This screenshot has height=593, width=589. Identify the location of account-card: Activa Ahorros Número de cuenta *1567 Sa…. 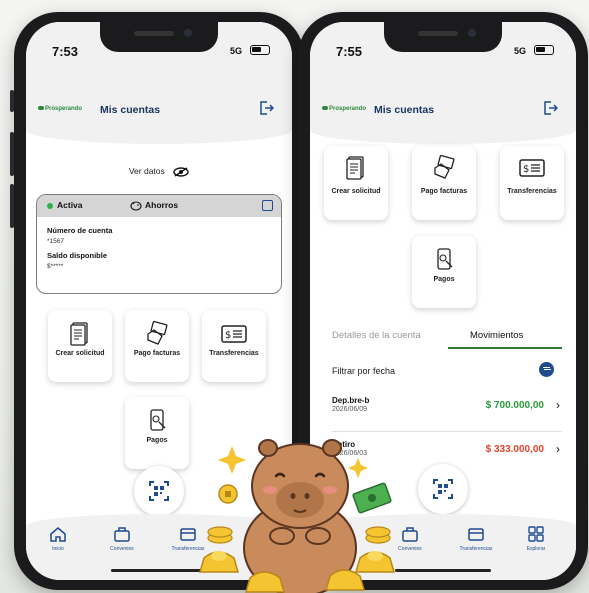
(159, 244).